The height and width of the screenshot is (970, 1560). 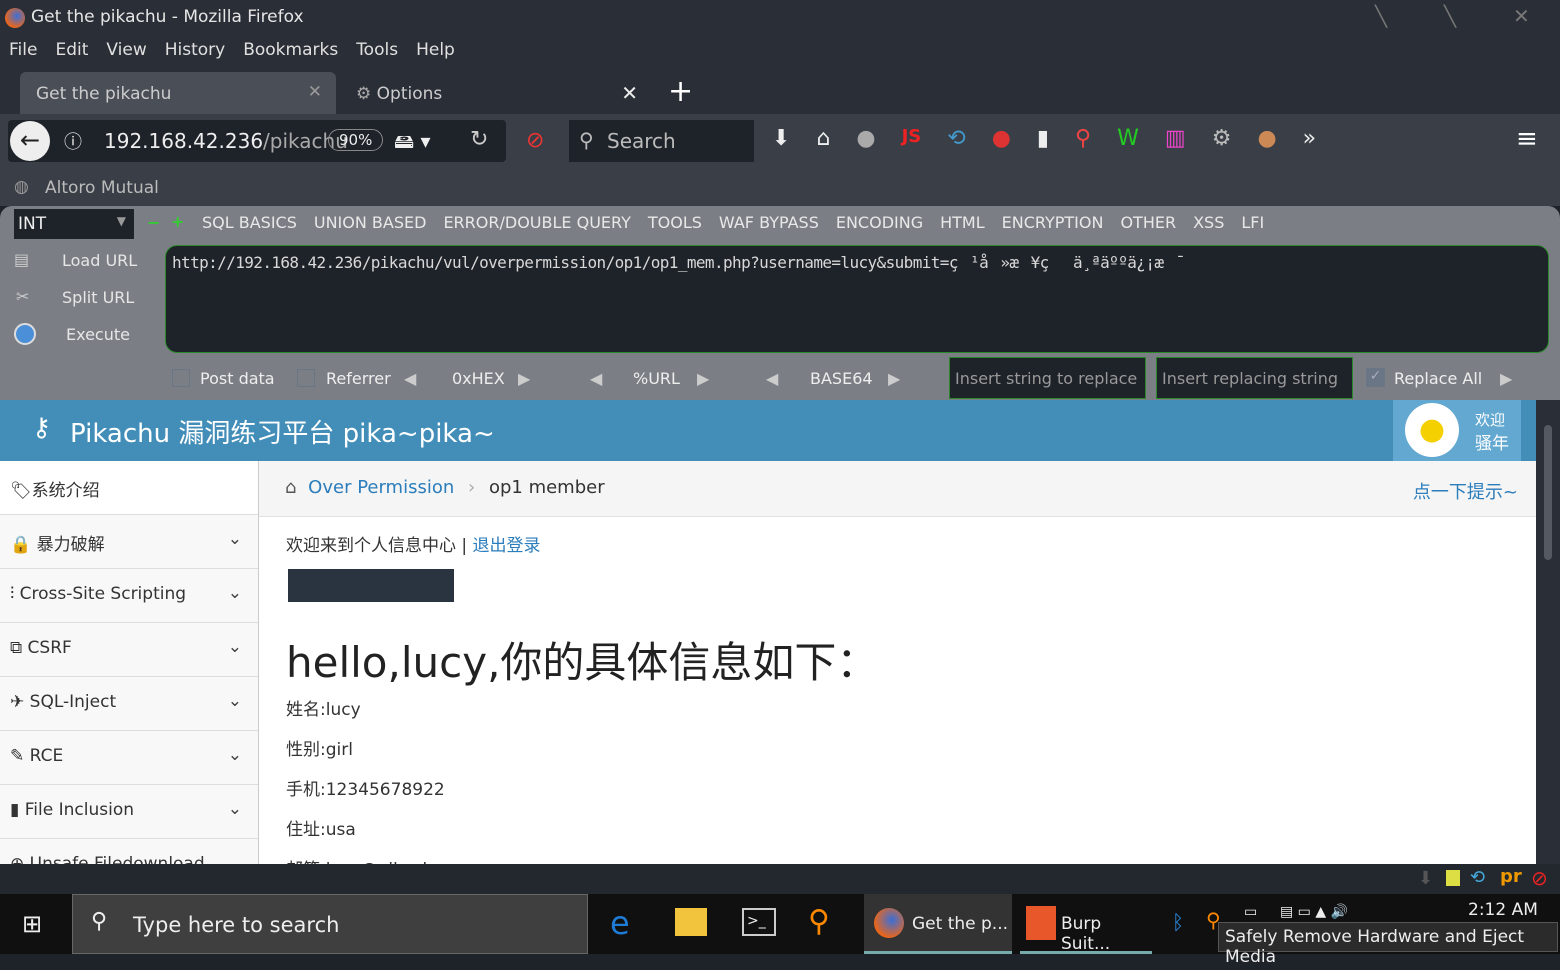 I want to click on menu-other: OTHER, so click(x=1148, y=222).